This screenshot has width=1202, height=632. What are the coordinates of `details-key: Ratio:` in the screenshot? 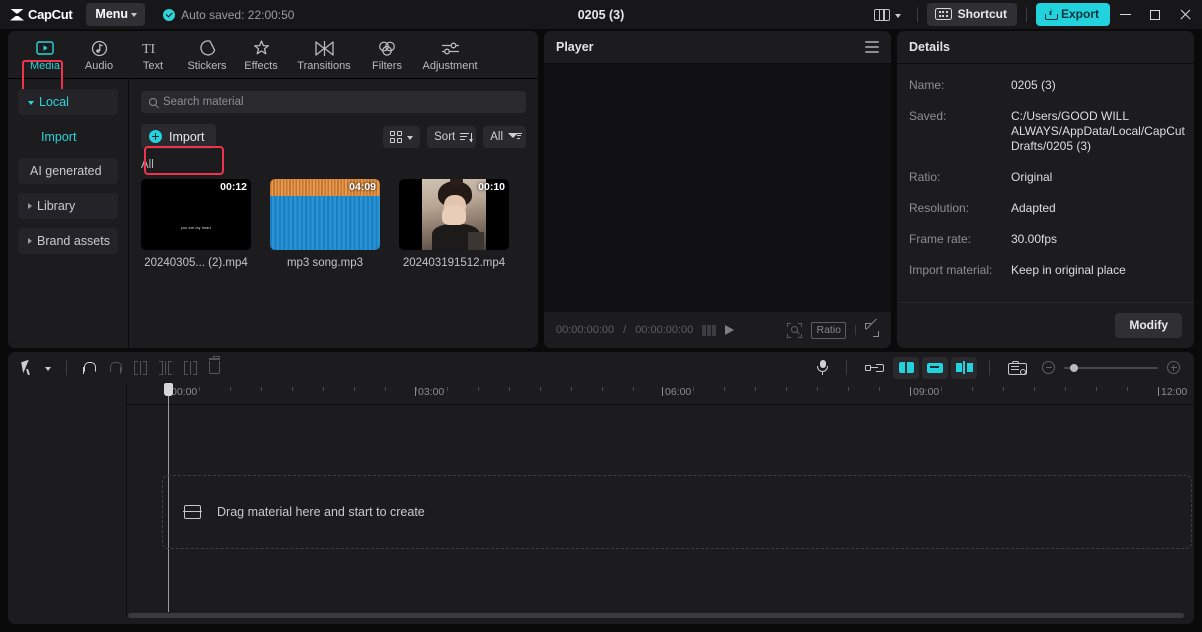 It's located at (925, 177).